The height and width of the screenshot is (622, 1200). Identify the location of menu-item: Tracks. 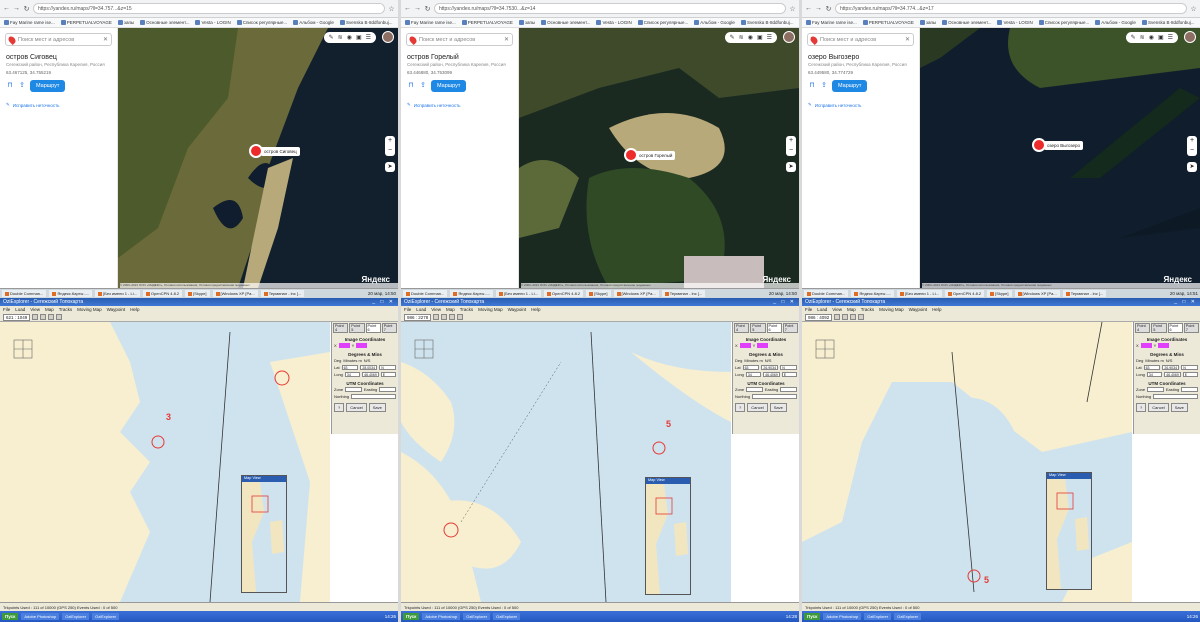
(466, 309).